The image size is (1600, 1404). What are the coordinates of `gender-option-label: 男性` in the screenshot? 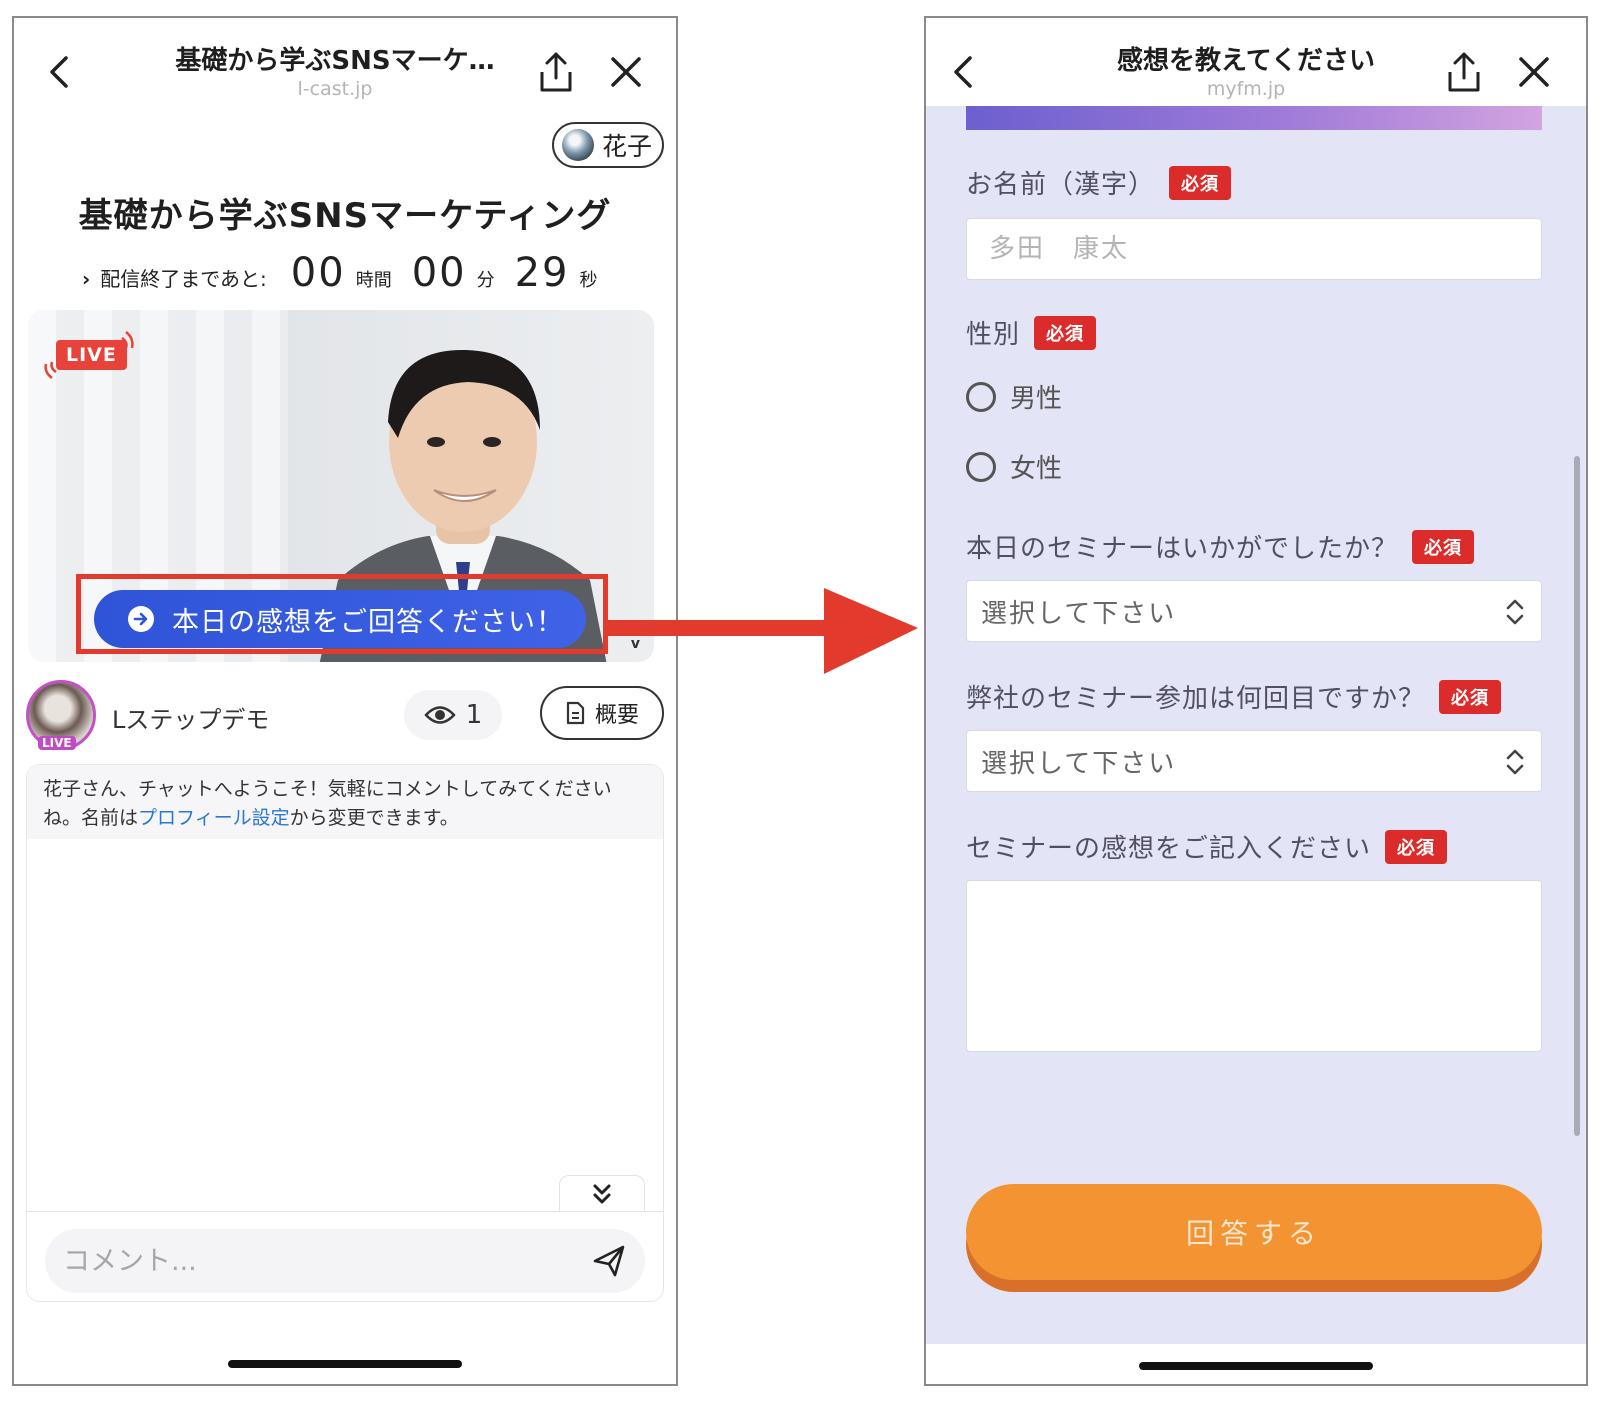 It's located at (1036, 399).